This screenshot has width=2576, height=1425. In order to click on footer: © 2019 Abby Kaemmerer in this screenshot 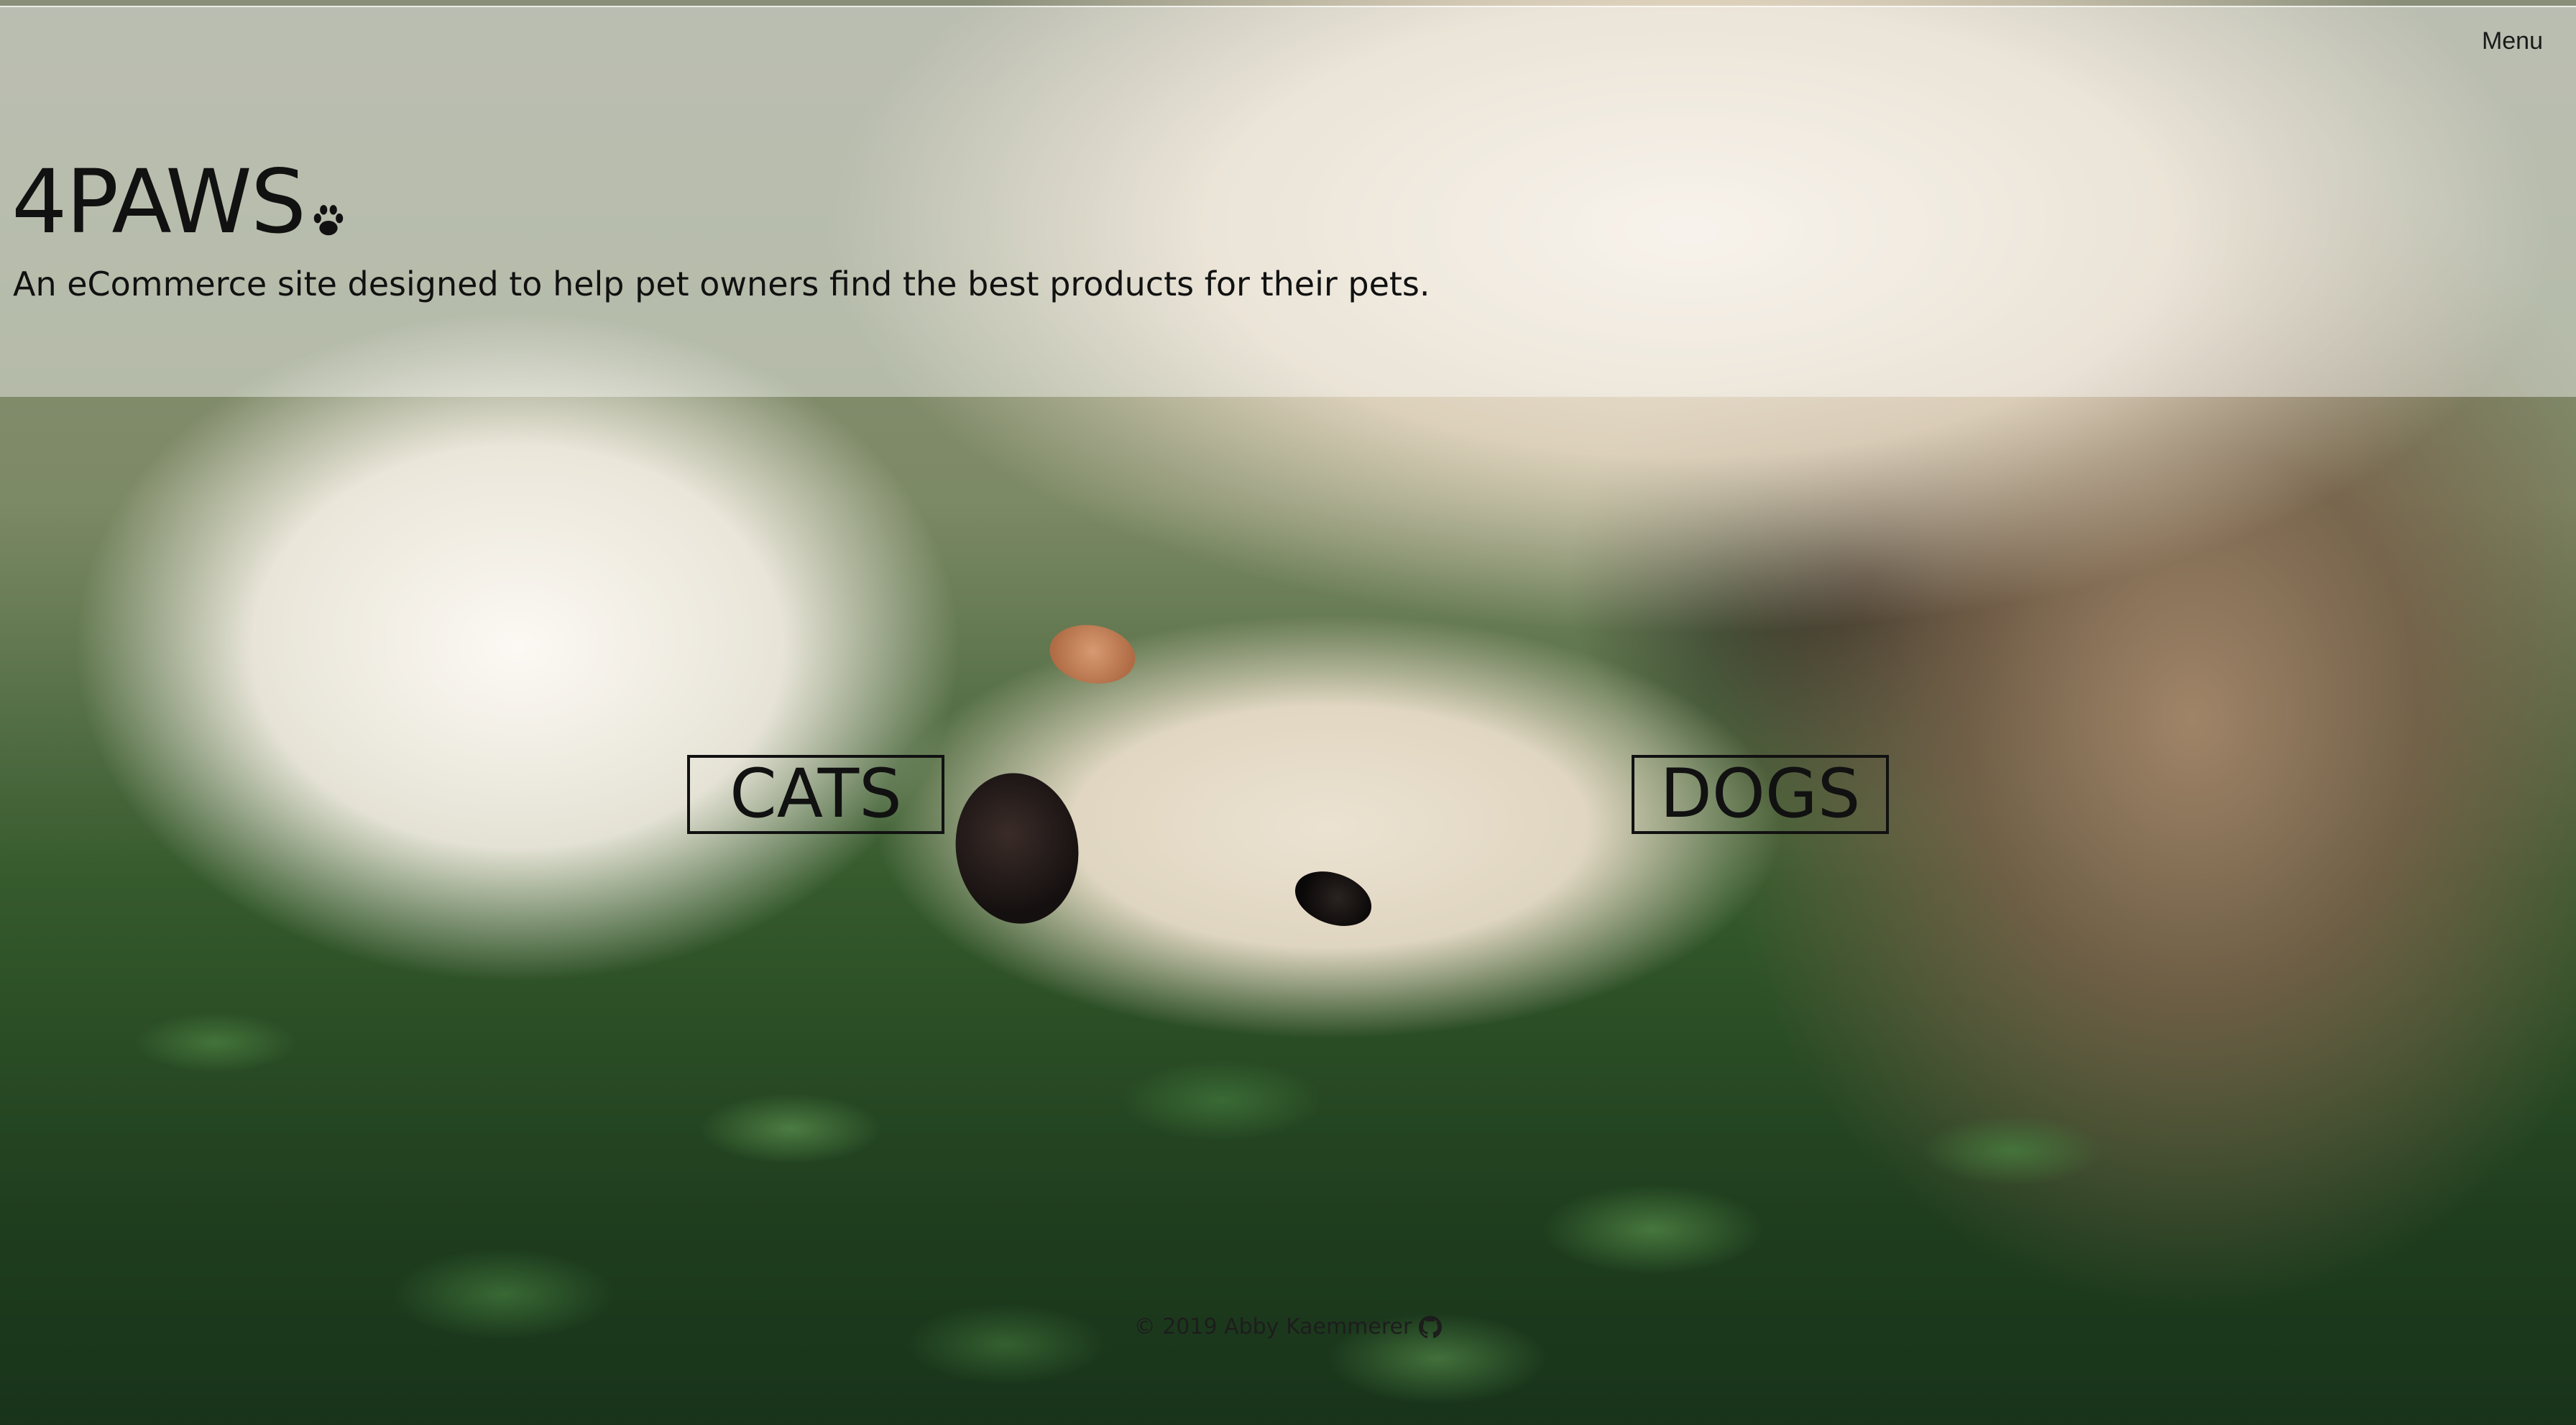, I will do `click(1288, 1326)`.